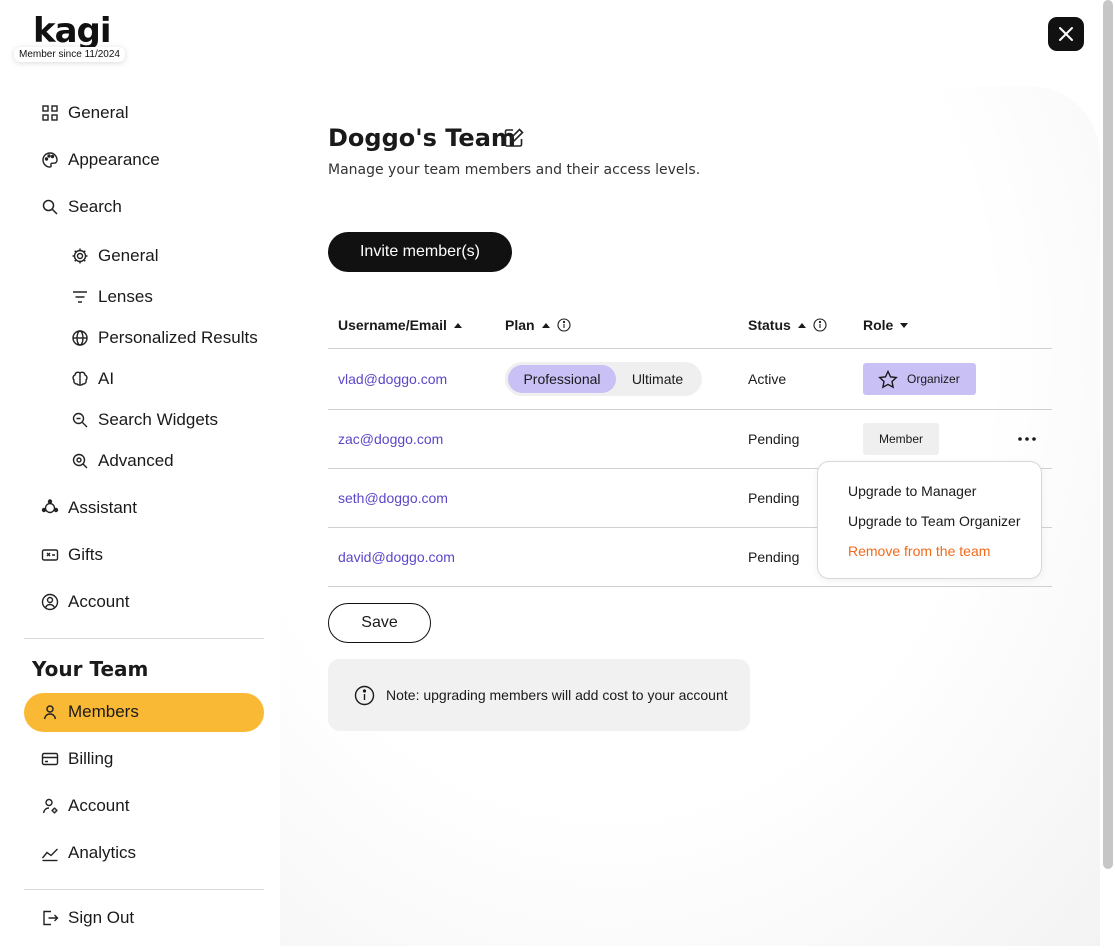 This screenshot has height=951, width=1115. I want to click on role-label: Organizer, so click(933, 379).